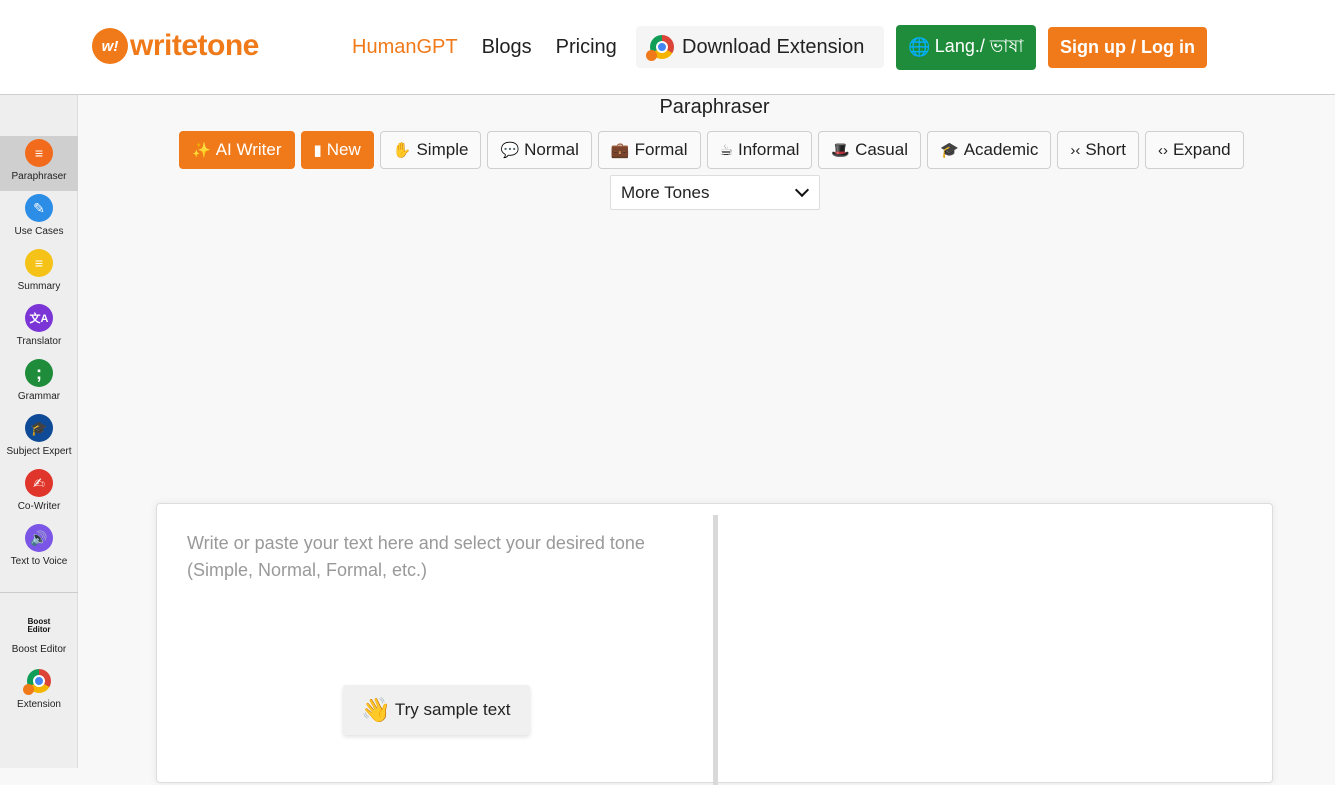 The image size is (1335, 785). Describe the element at coordinates (452, 709) in the screenshot. I see `sample-button-label: Try sample text` at that location.